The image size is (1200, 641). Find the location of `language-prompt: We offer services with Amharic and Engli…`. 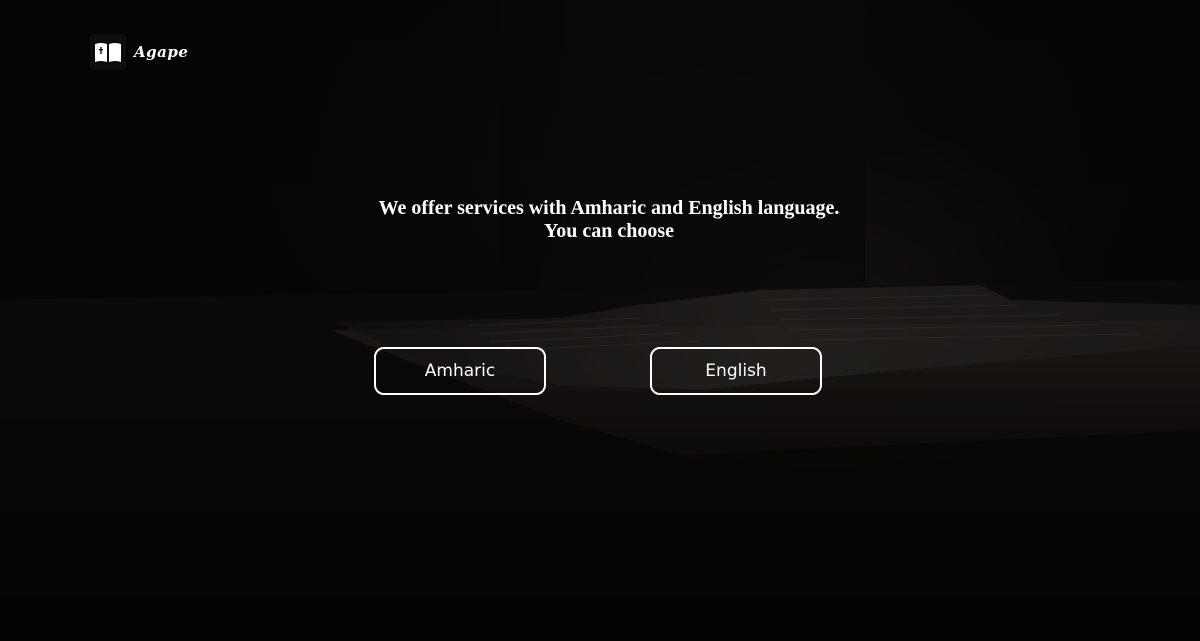

language-prompt: We offer services with Amharic and Engli… is located at coordinates (609, 220).